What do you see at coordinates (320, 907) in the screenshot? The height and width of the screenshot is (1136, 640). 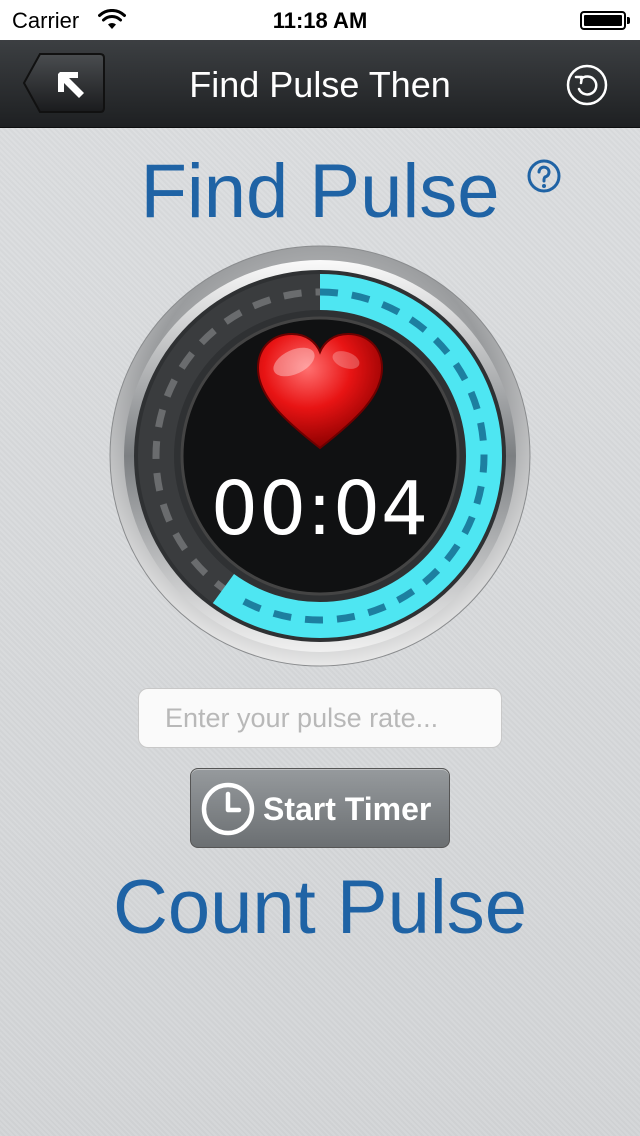 I see `count-pulse-title: Count Pulse` at bounding box center [320, 907].